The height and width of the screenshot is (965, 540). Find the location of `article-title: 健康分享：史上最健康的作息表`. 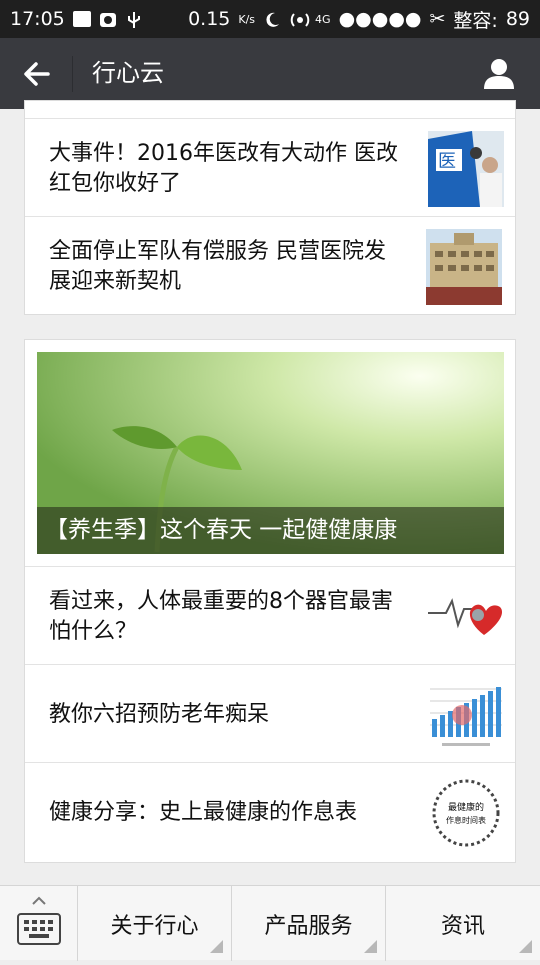

article-title: 健康分享：史上最健康的作息表 is located at coordinates (203, 812).